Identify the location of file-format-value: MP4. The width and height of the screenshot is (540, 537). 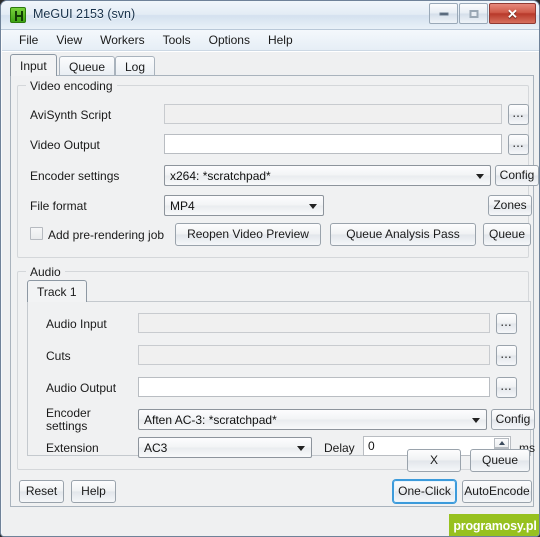
(182, 206).